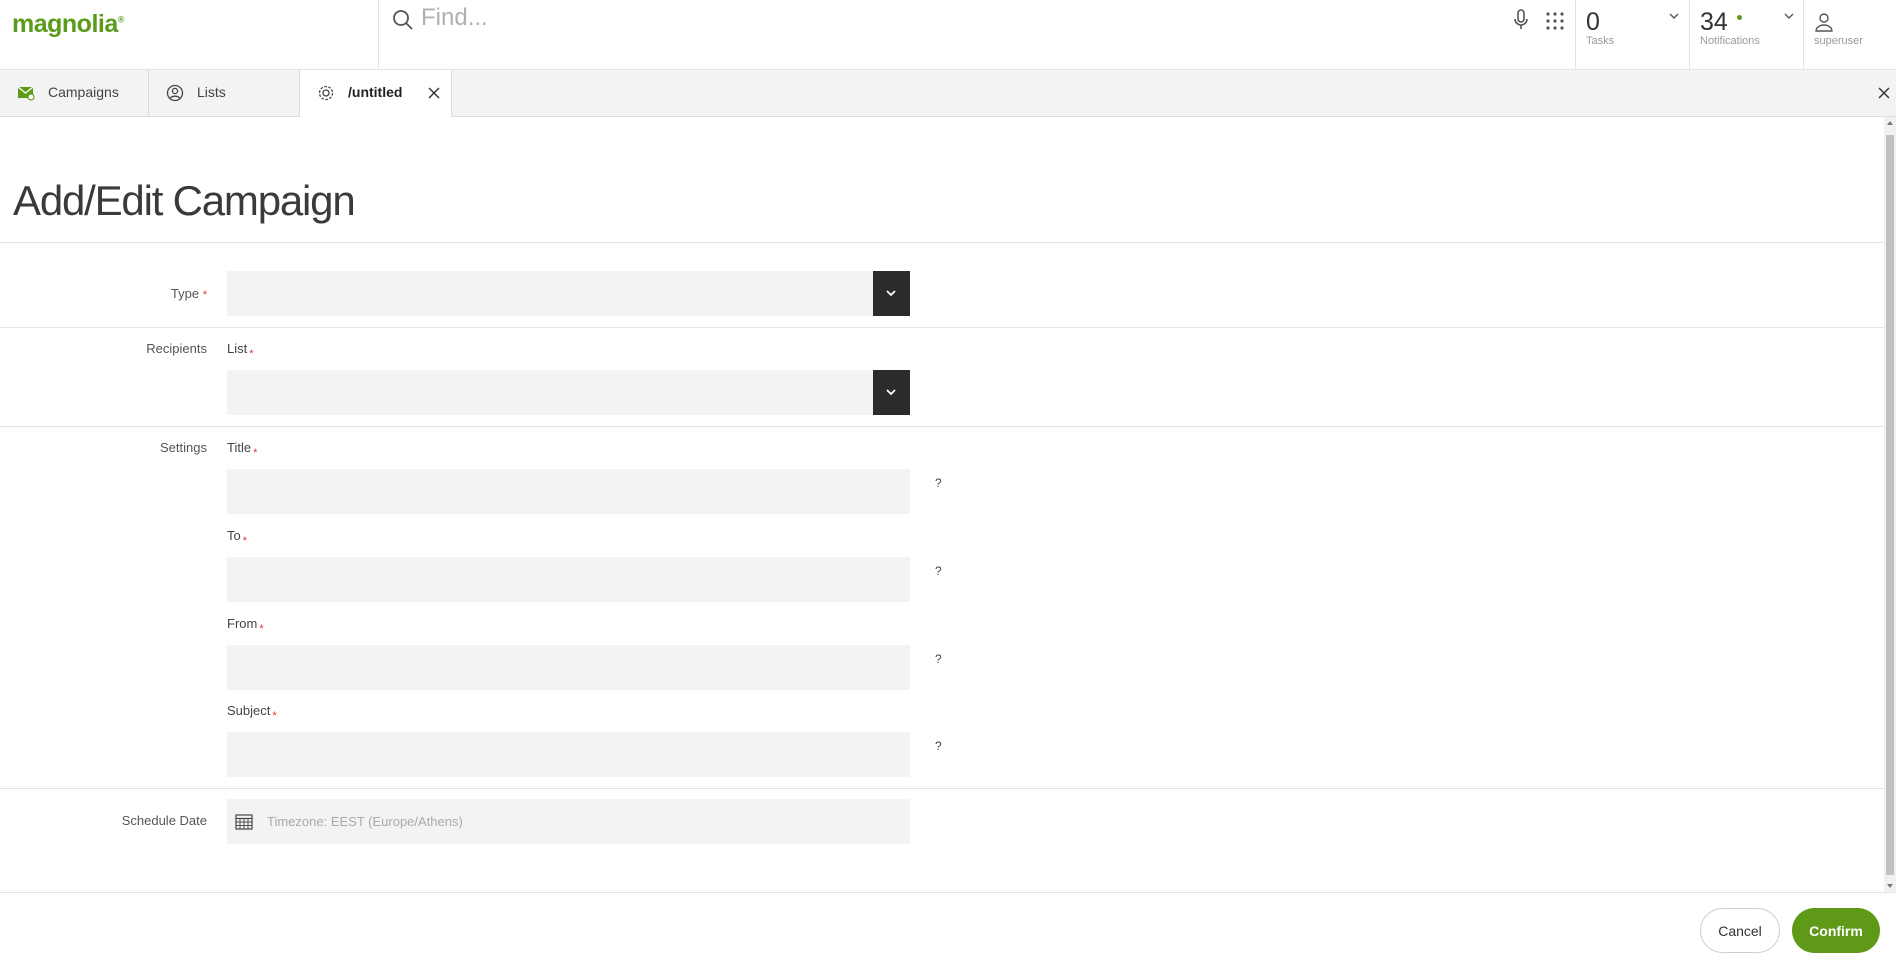  I want to click on close-icon, so click(434, 93).